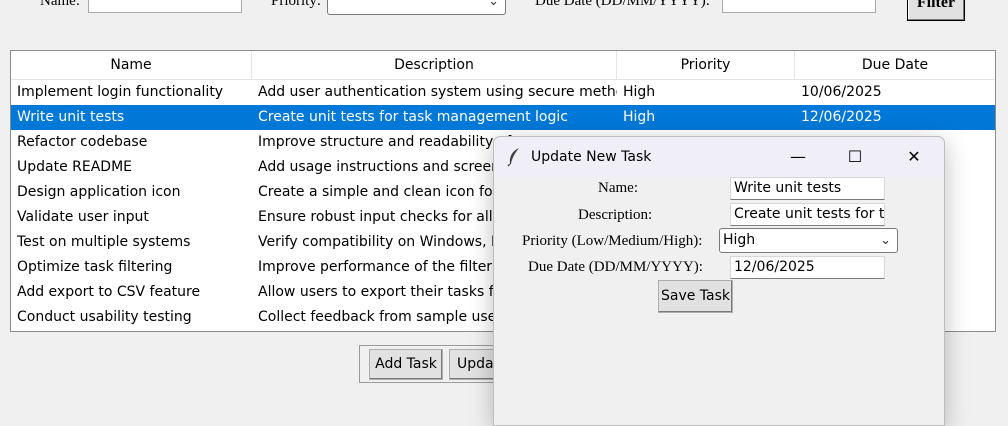 The width and height of the screenshot is (1008, 426). What do you see at coordinates (936, 10) in the screenshot?
I see `filter-button: Filter` at bounding box center [936, 10].